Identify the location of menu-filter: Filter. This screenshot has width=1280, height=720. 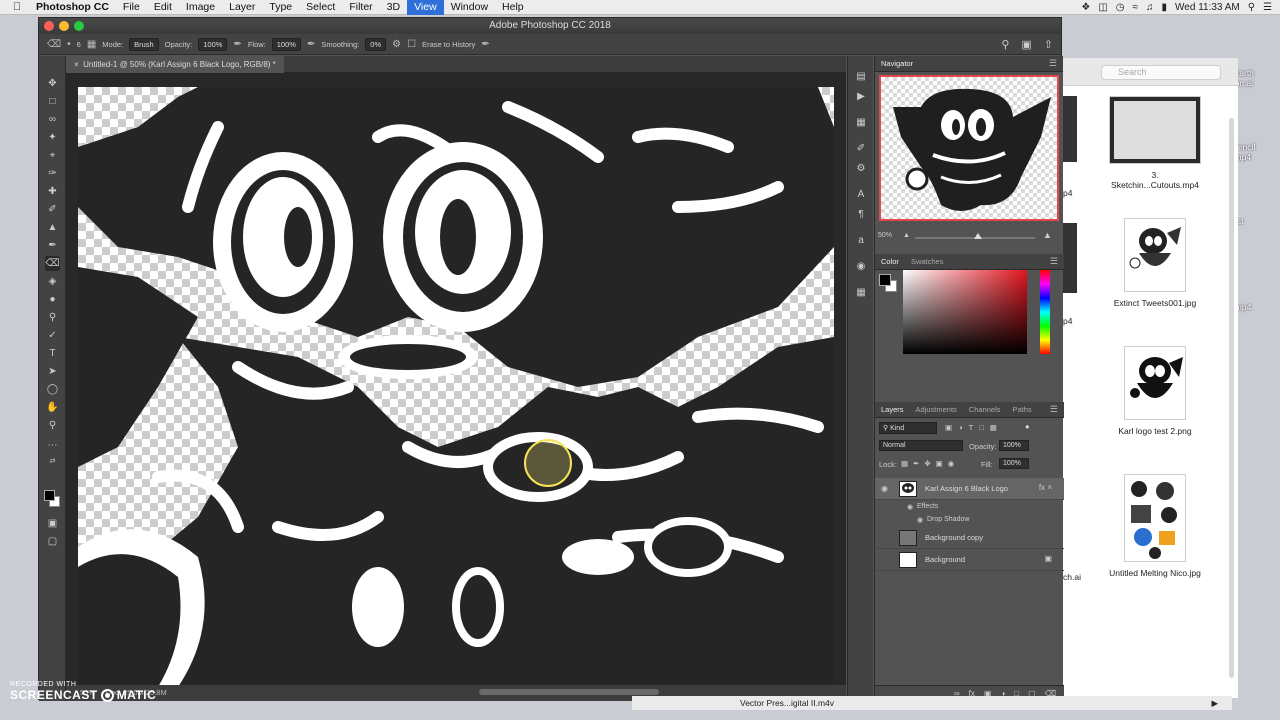
(360, 7).